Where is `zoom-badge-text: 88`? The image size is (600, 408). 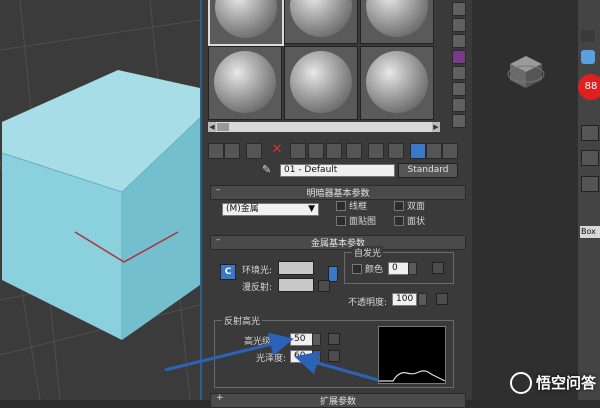 zoom-badge-text: 88 is located at coordinates (591, 86).